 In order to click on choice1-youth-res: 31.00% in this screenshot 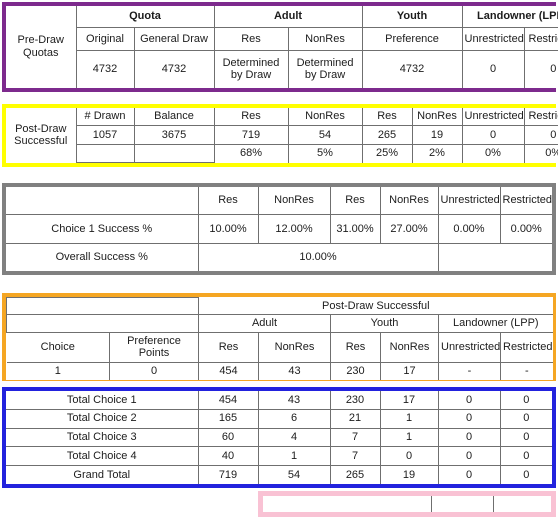, I will do `click(355, 229)`.